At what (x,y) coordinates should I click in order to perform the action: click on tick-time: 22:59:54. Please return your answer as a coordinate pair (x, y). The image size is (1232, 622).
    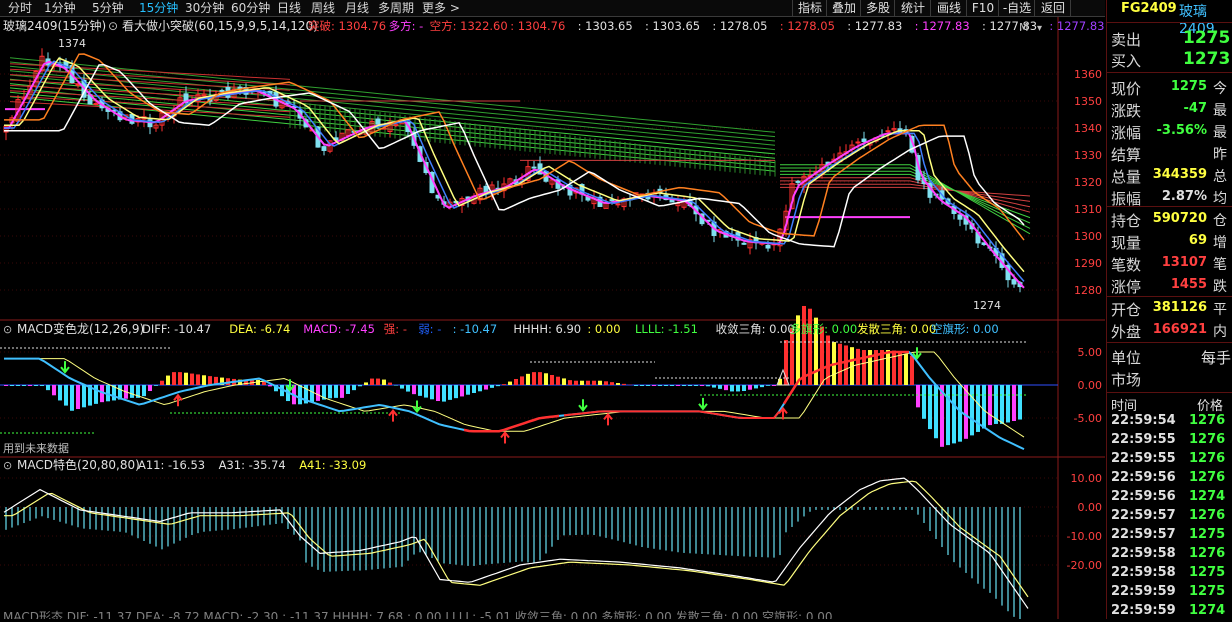
    Looking at the image, I should click on (1143, 420).